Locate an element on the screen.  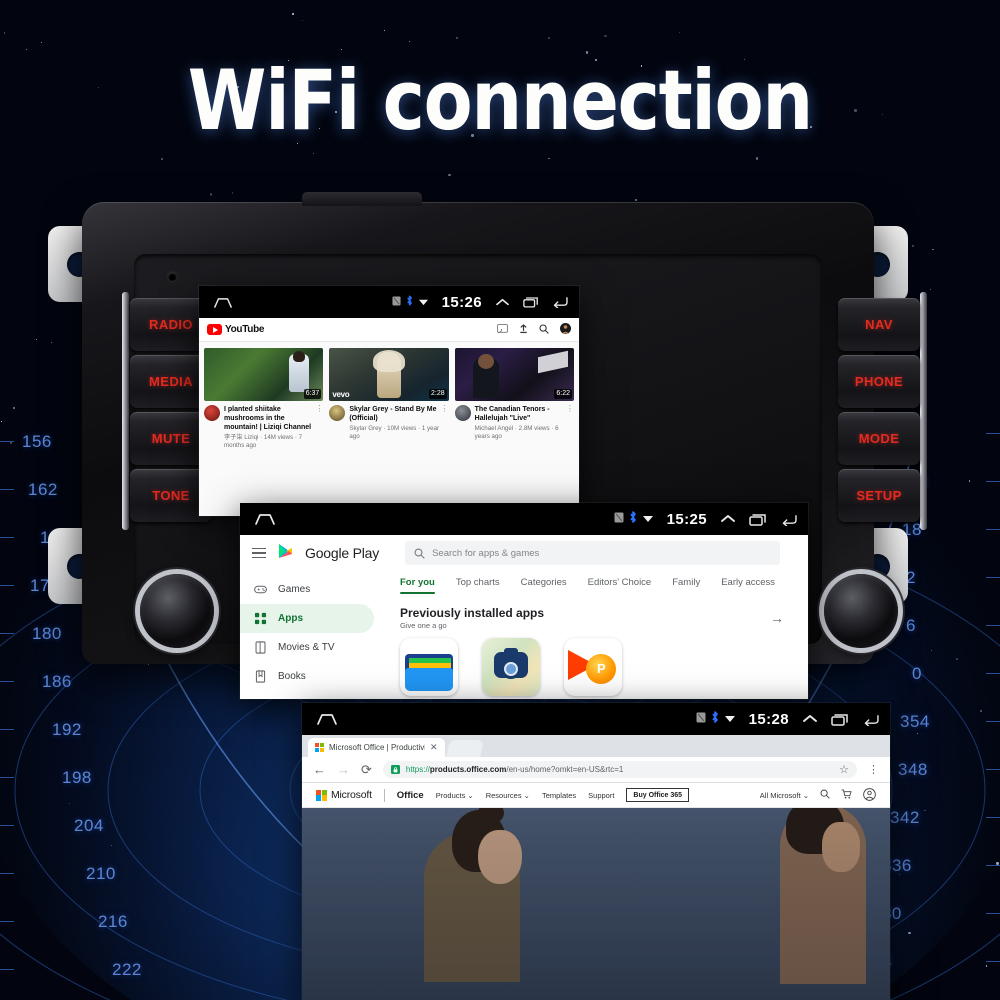
url-prefix: https:// is located at coordinates (417, 769).